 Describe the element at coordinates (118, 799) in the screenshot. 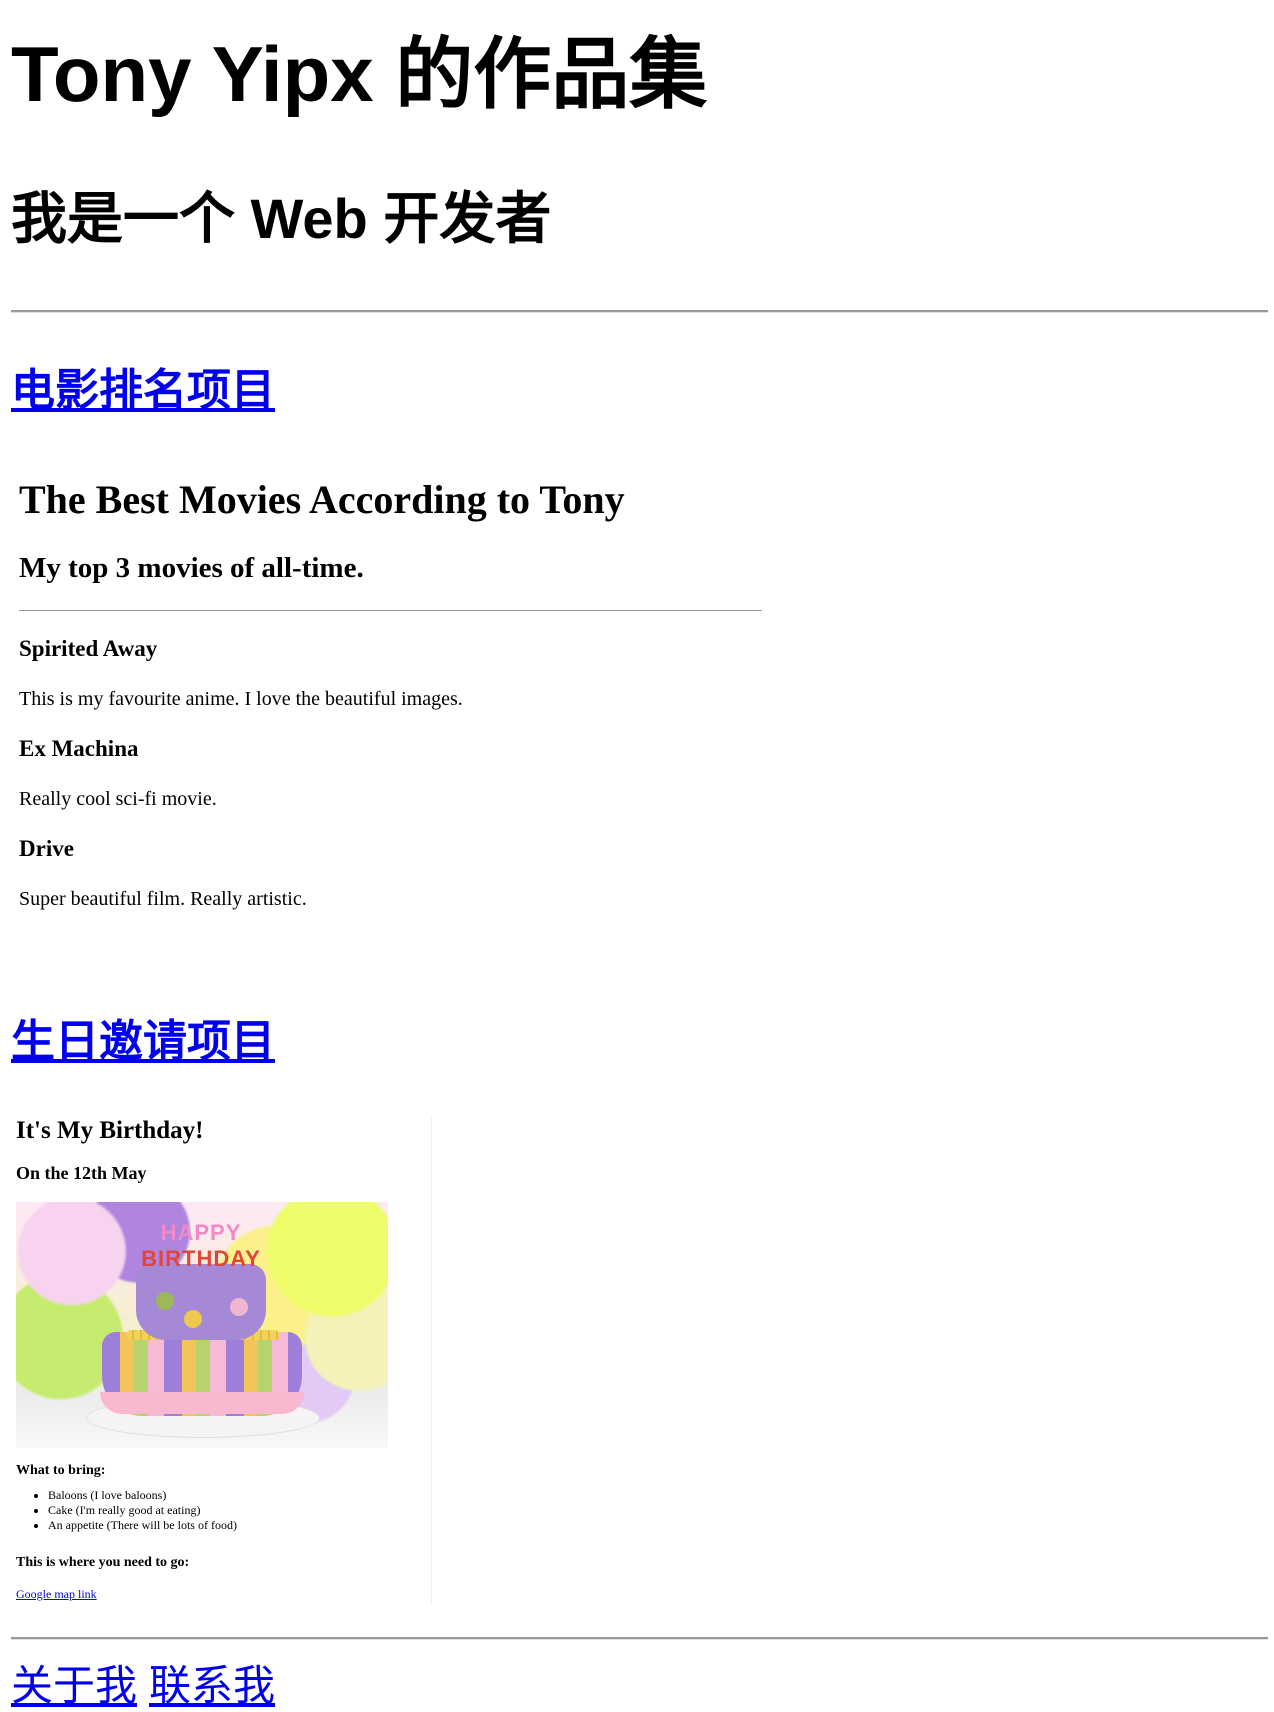

I see `movie-description: Really cool sci-fi movie.` at that location.